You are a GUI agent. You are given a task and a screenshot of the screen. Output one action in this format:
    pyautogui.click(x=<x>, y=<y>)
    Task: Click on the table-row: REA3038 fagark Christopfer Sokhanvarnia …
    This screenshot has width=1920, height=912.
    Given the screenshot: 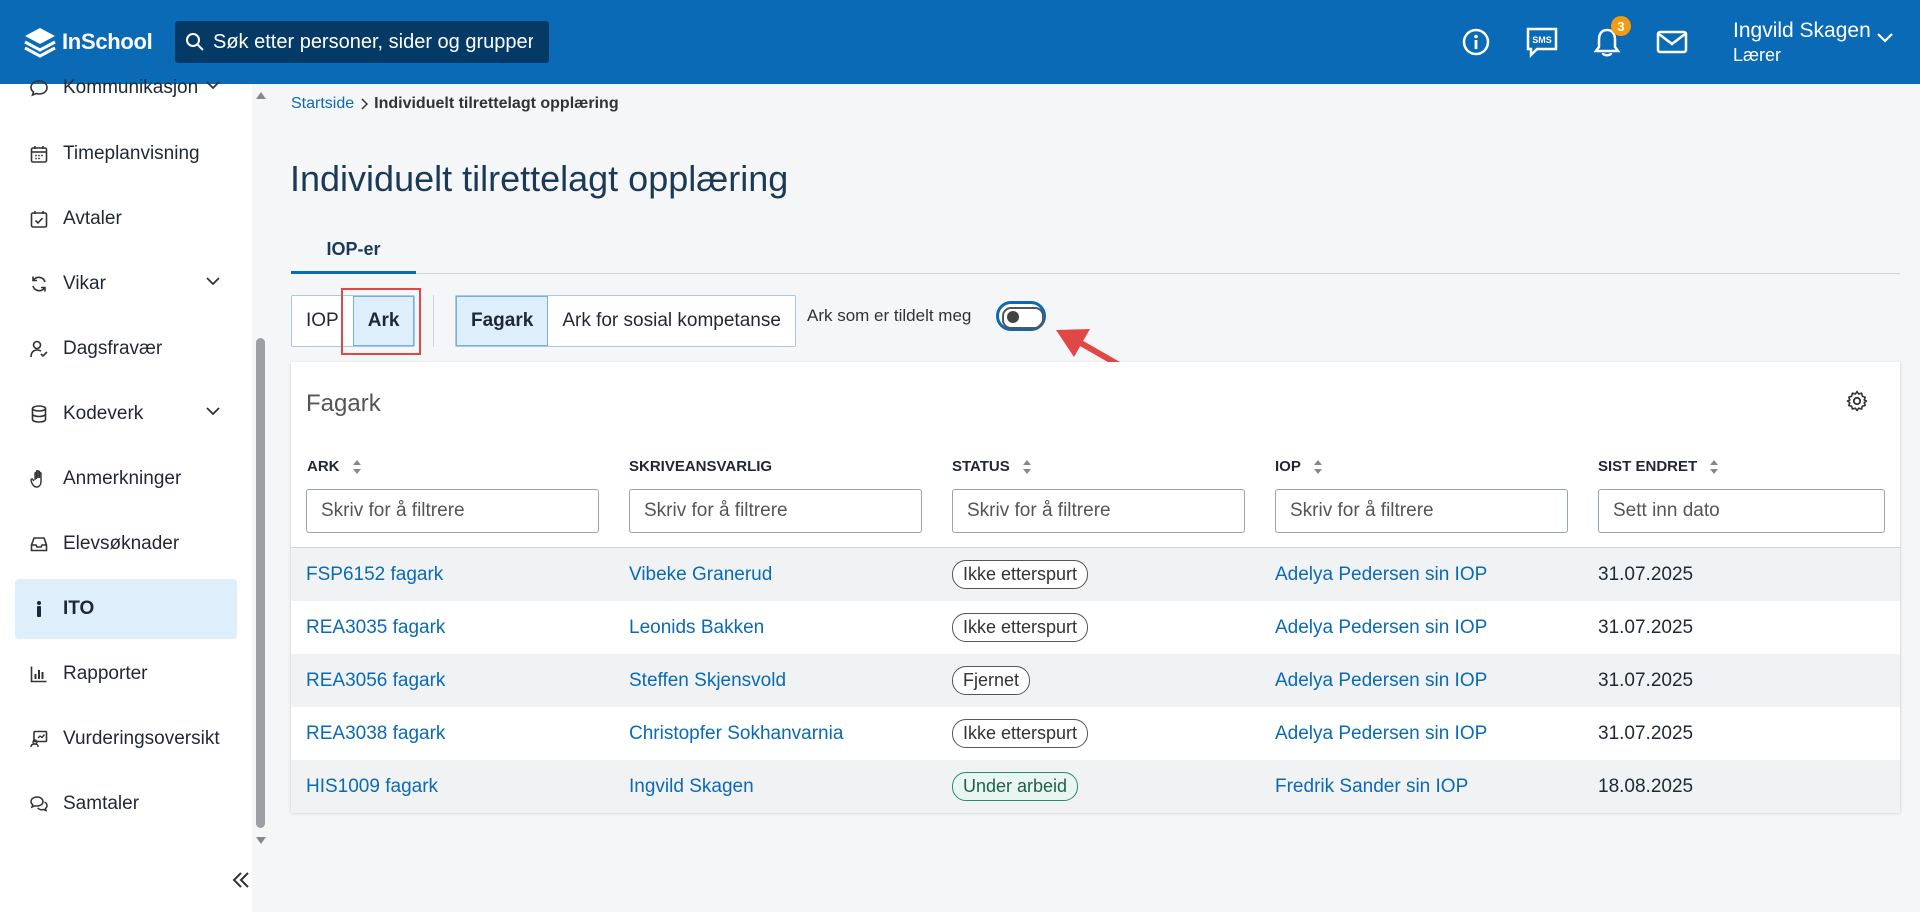 What is the action you would take?
    pyautogui.click(x=1095, y=733)
    